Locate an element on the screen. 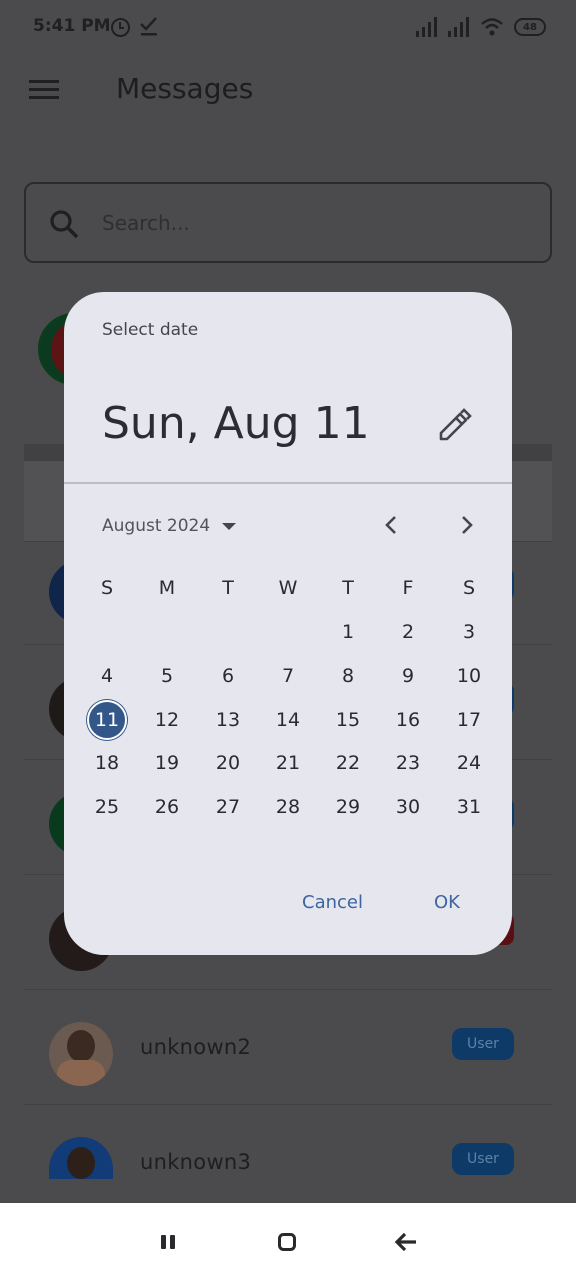 This screenshot has width=576, height=1280. calendar-day: 24 is located at coordinates (469, 763).